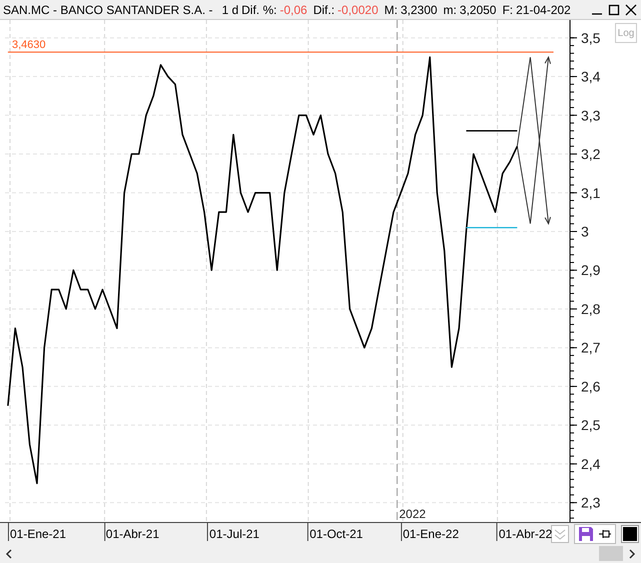  Describe the element at coordinates (492, 131) in the screenshot. I see `level-line` at that location.